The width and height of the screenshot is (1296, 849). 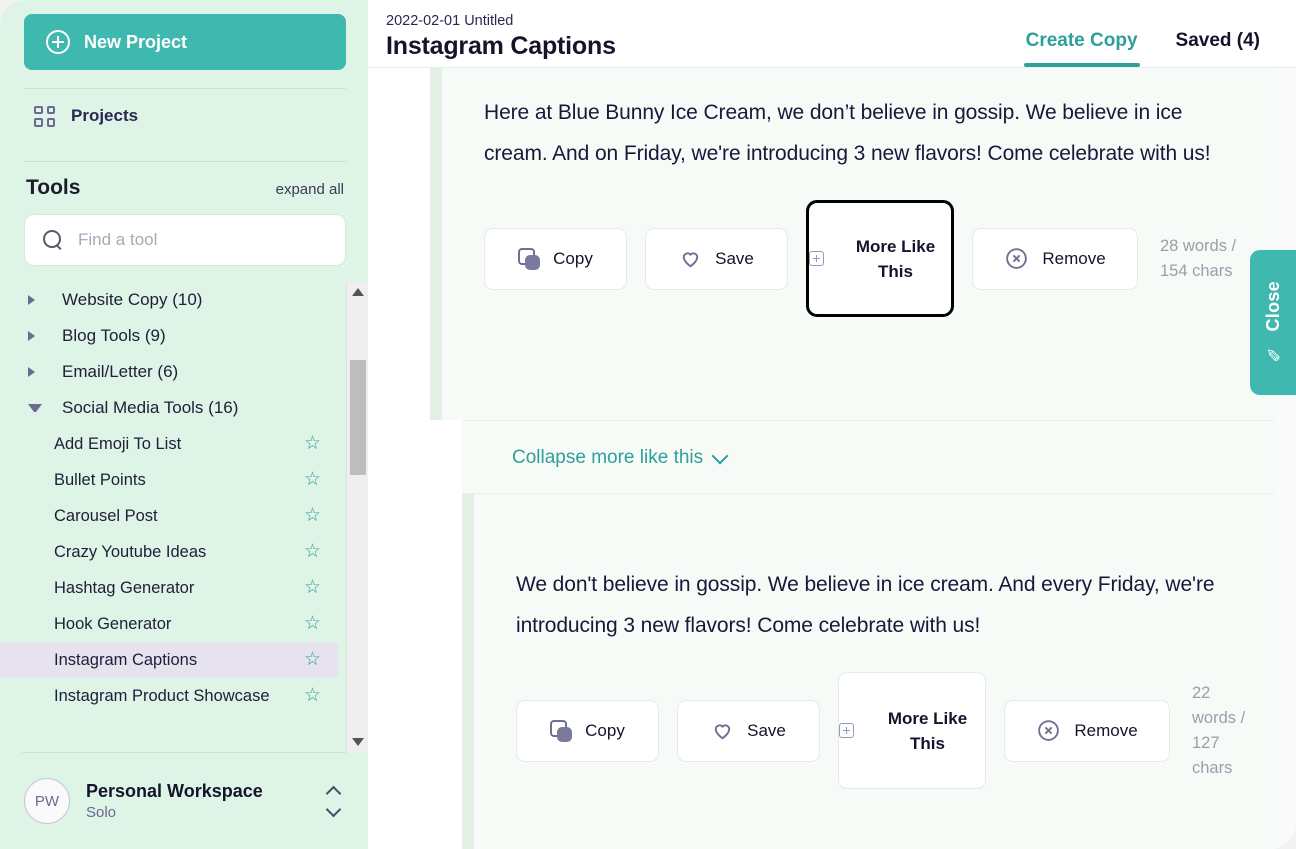 What do you see at coordinates (53, 187) in the screenshot?
I see `tools-title: Tools` at bounding box center [53, 187].